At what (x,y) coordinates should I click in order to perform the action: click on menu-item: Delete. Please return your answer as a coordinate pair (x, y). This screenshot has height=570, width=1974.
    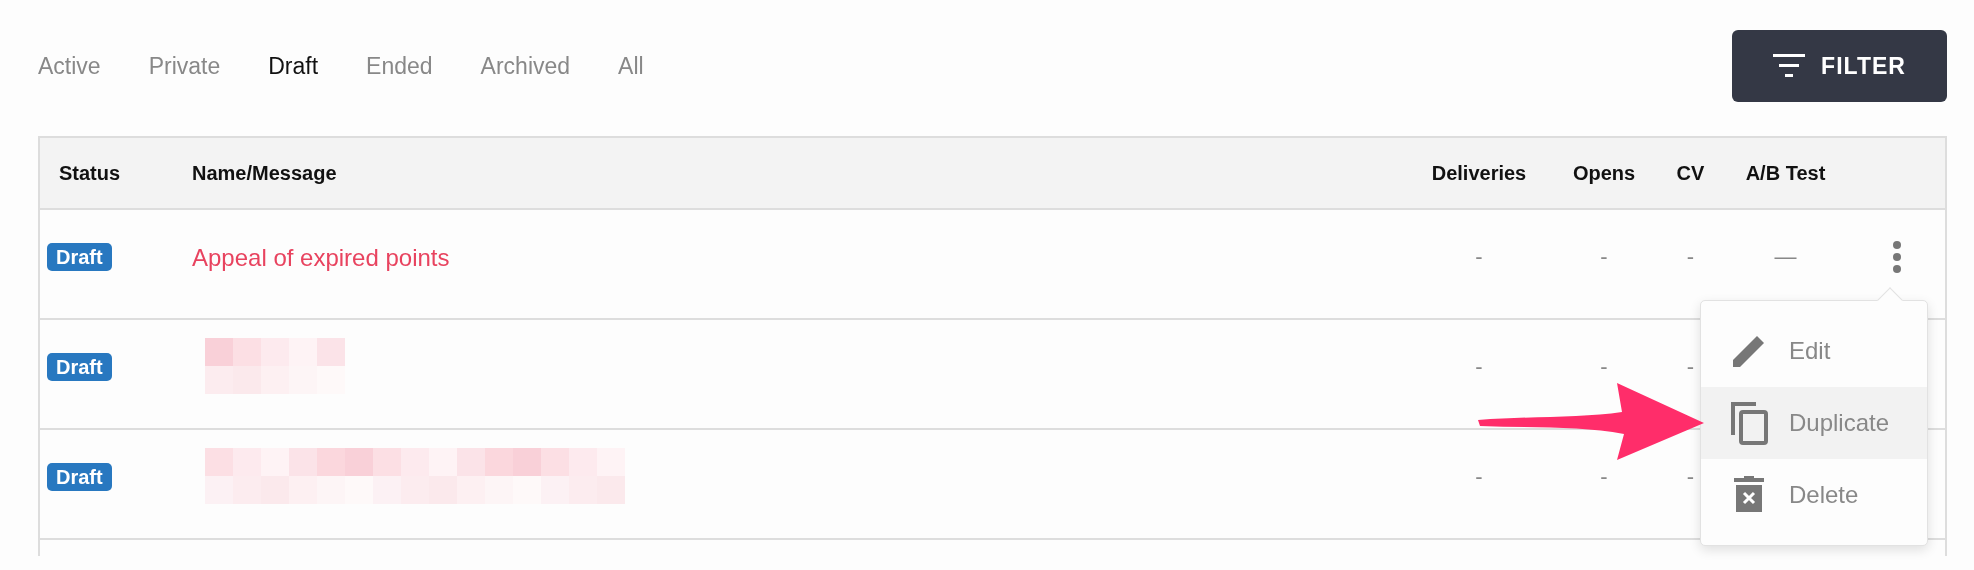
    Looking at the image, I should click on (1814, 495).